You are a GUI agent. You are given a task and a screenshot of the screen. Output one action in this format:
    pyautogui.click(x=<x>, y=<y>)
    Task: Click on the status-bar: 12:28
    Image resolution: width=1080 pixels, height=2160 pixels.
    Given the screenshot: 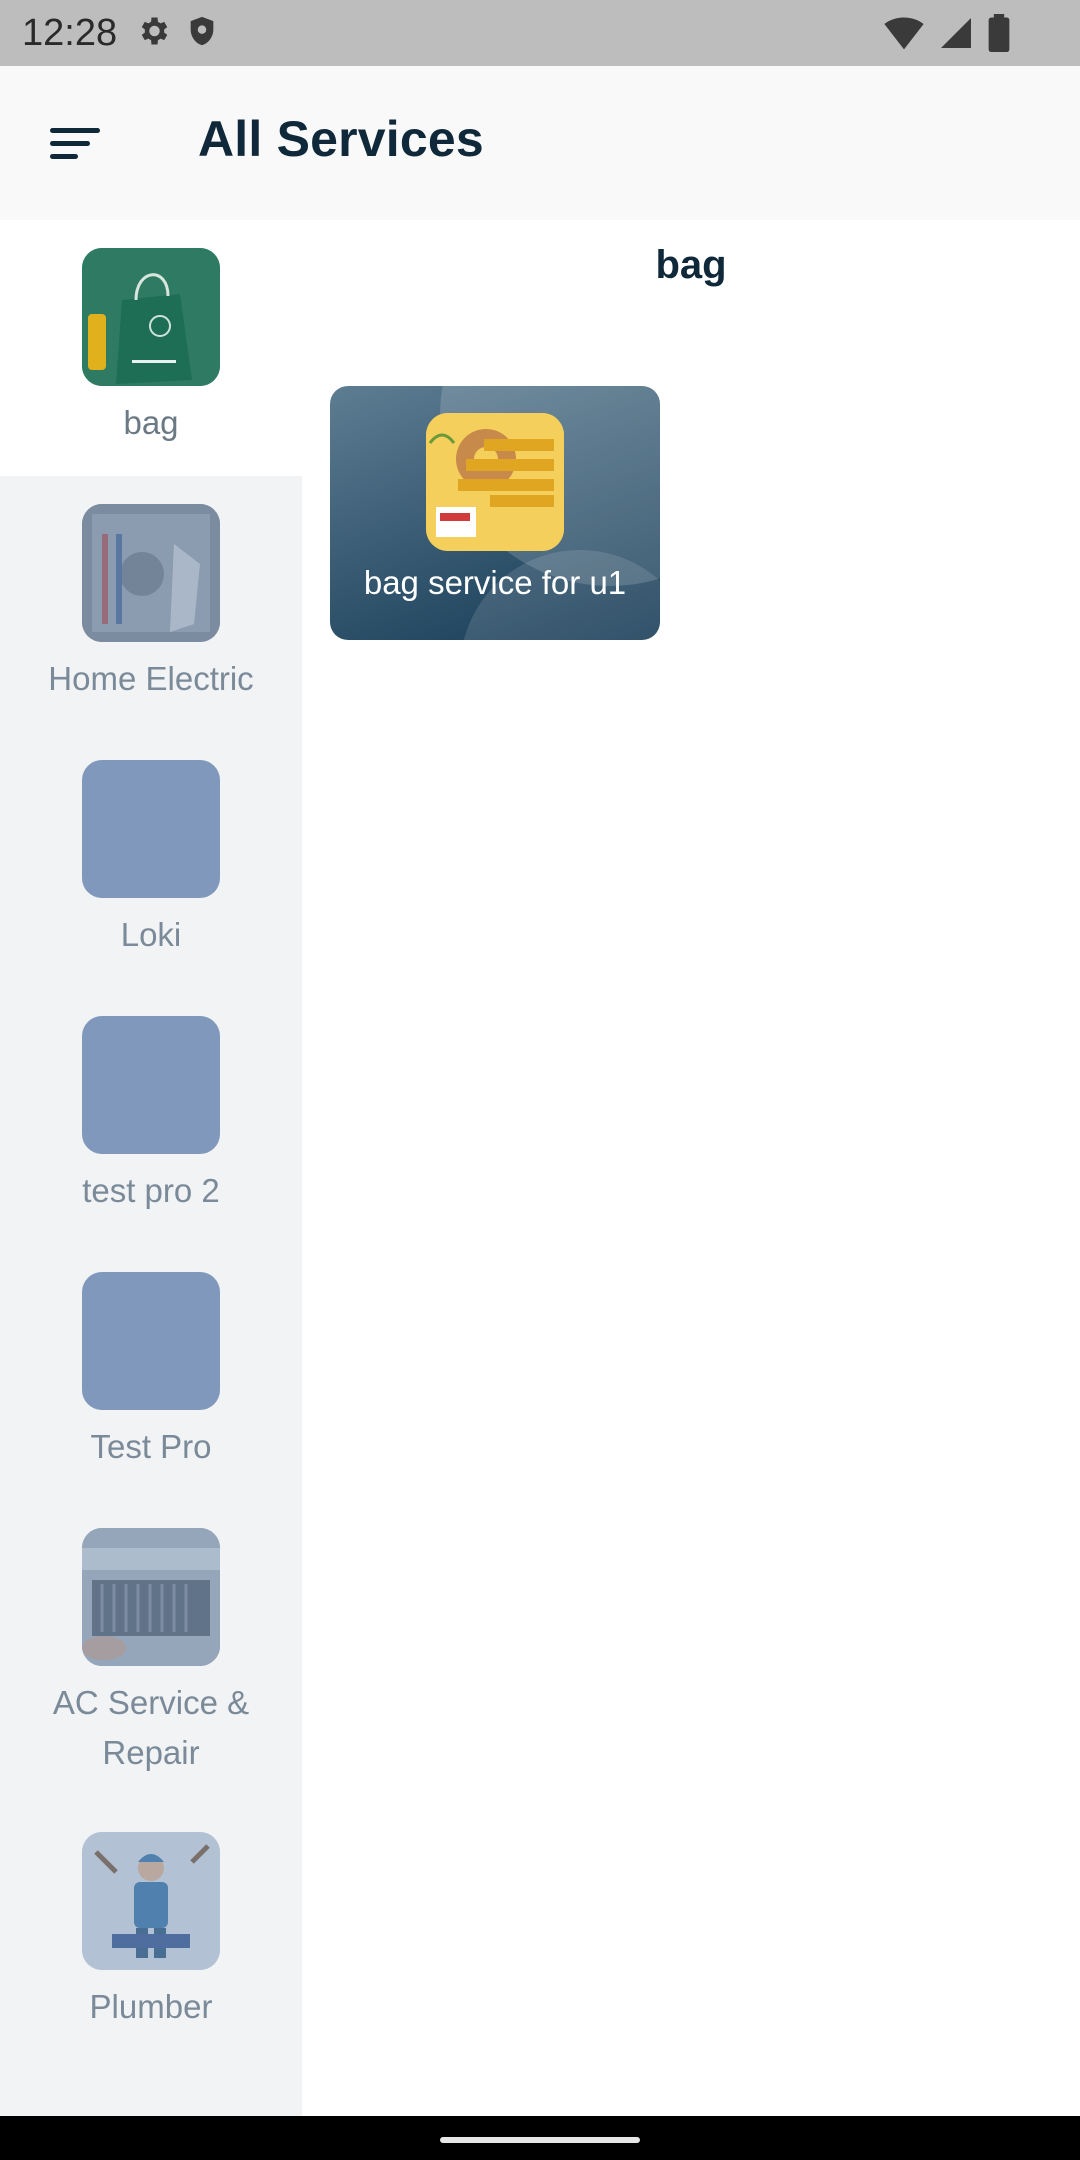 What is the action you would take?
    pyautogui.click(x=540, y=33)
    